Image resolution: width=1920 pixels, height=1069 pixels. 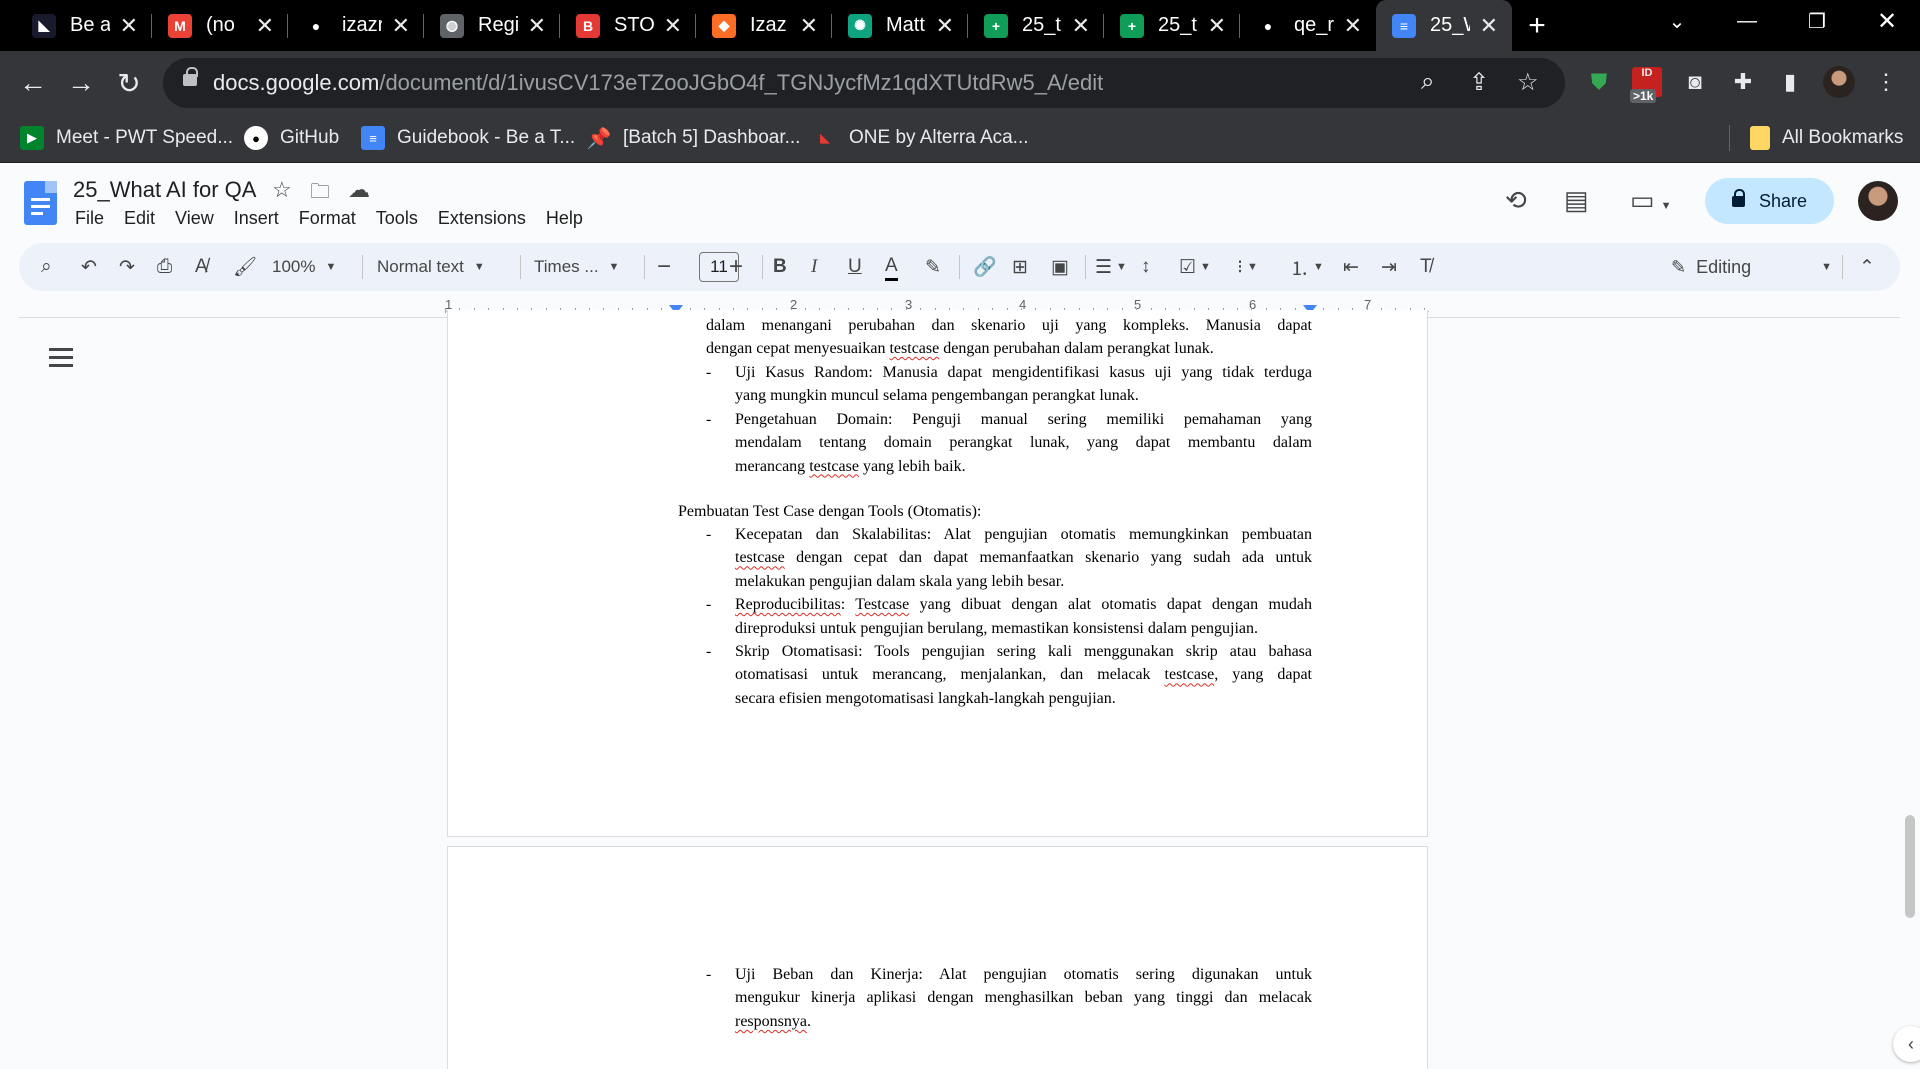 What do you see at coordinates (1426, 267) in the screenshot?
I see `clear-formatting-icon: T̸` at bounding box center [1426, 267].